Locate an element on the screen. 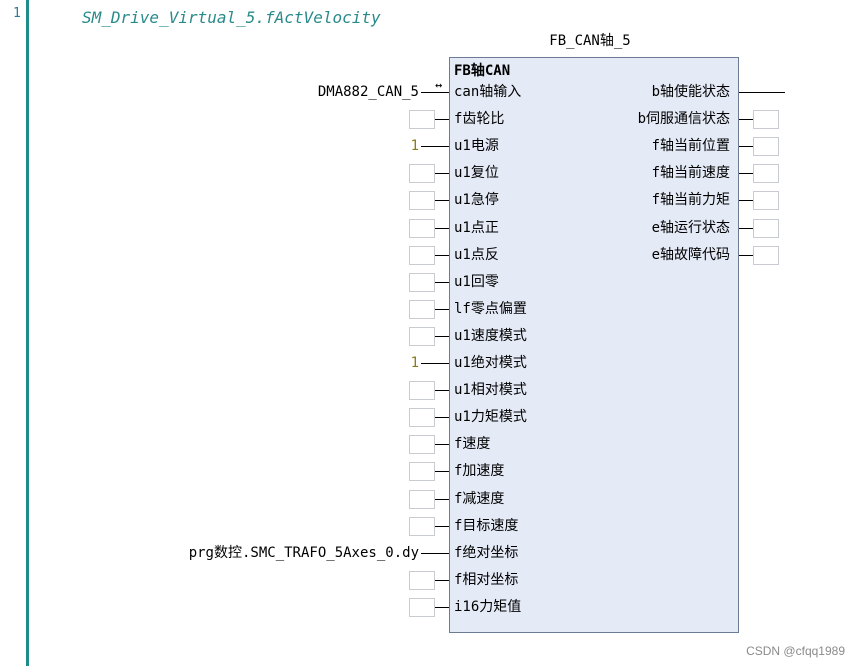 This screenshot has height=666, width=857. input-pin-label: u1复位 is located at coordinates (476, 173).